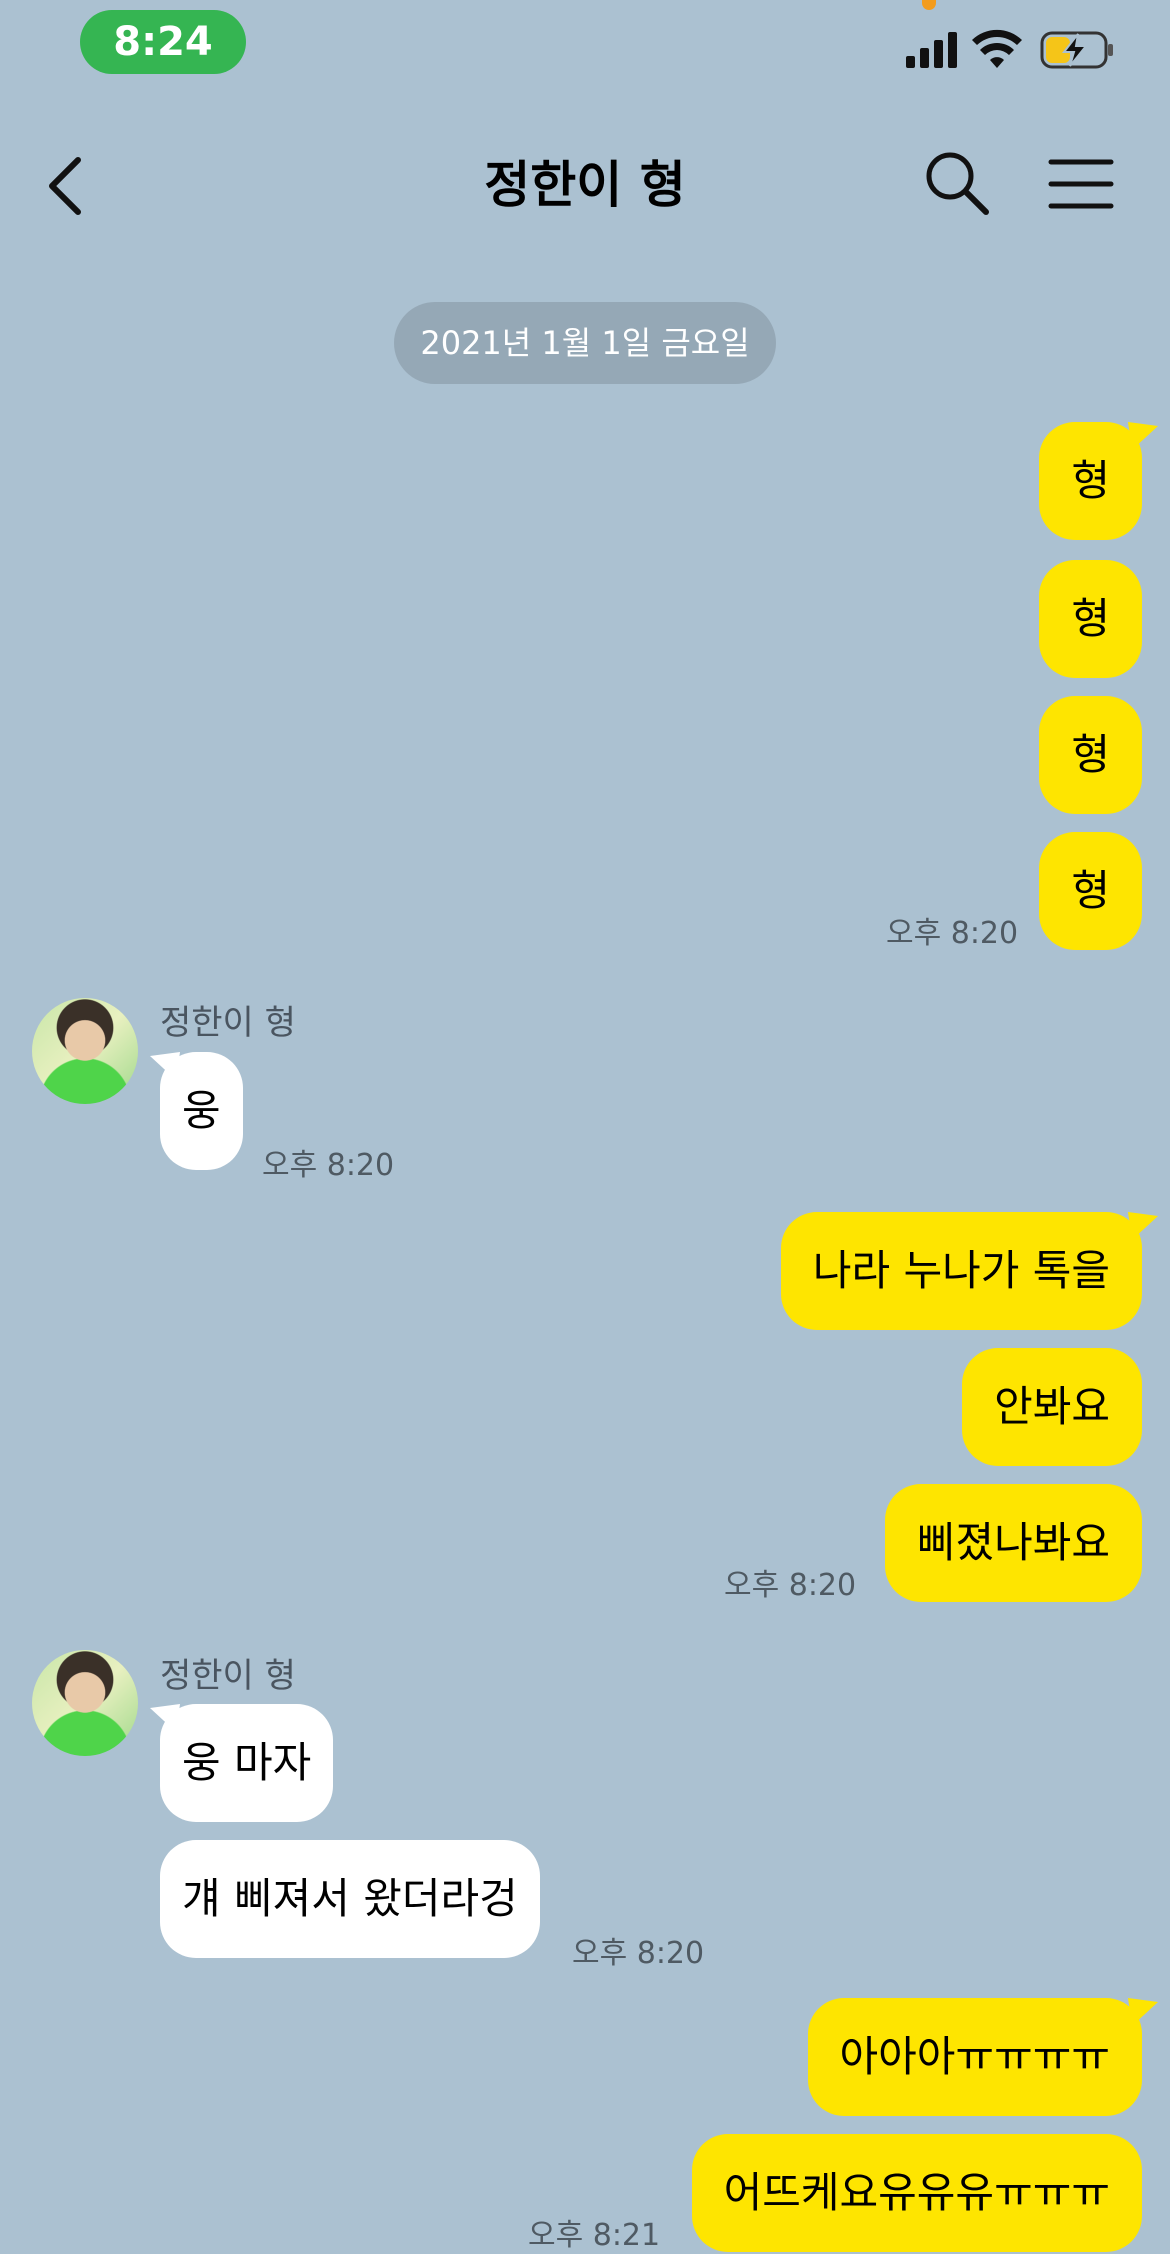 Image resolution: width=1170 pixels, height=2254 pixels. What do you see at coordinates (585, 45) in the screenshot?
I see `status-bar: 8:24` at bounding box center [585, 45].